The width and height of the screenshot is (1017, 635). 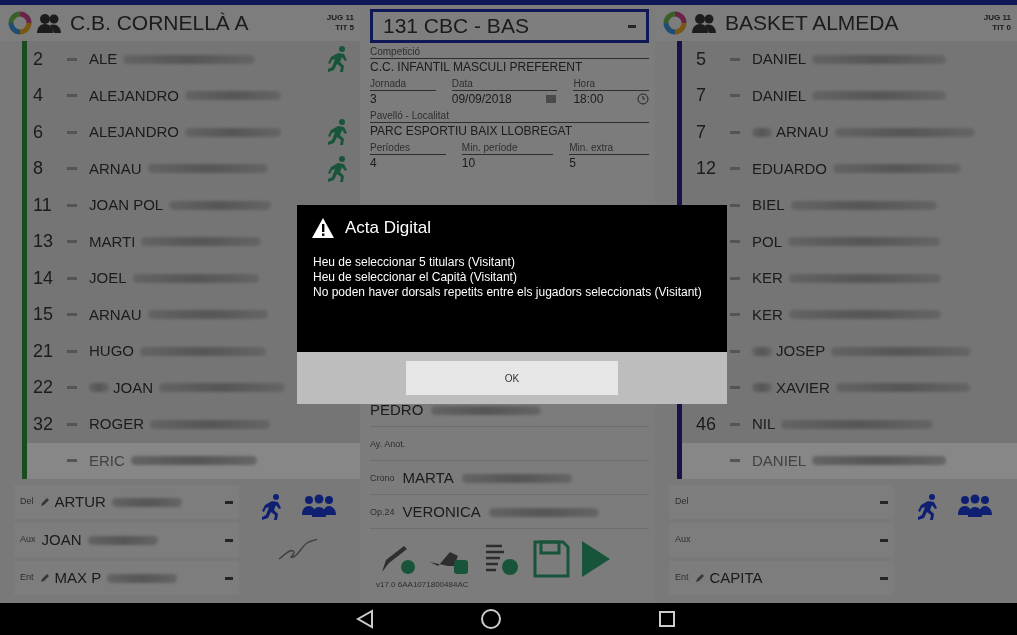 I want to click on recents-icon, so click(x=667, y=619).